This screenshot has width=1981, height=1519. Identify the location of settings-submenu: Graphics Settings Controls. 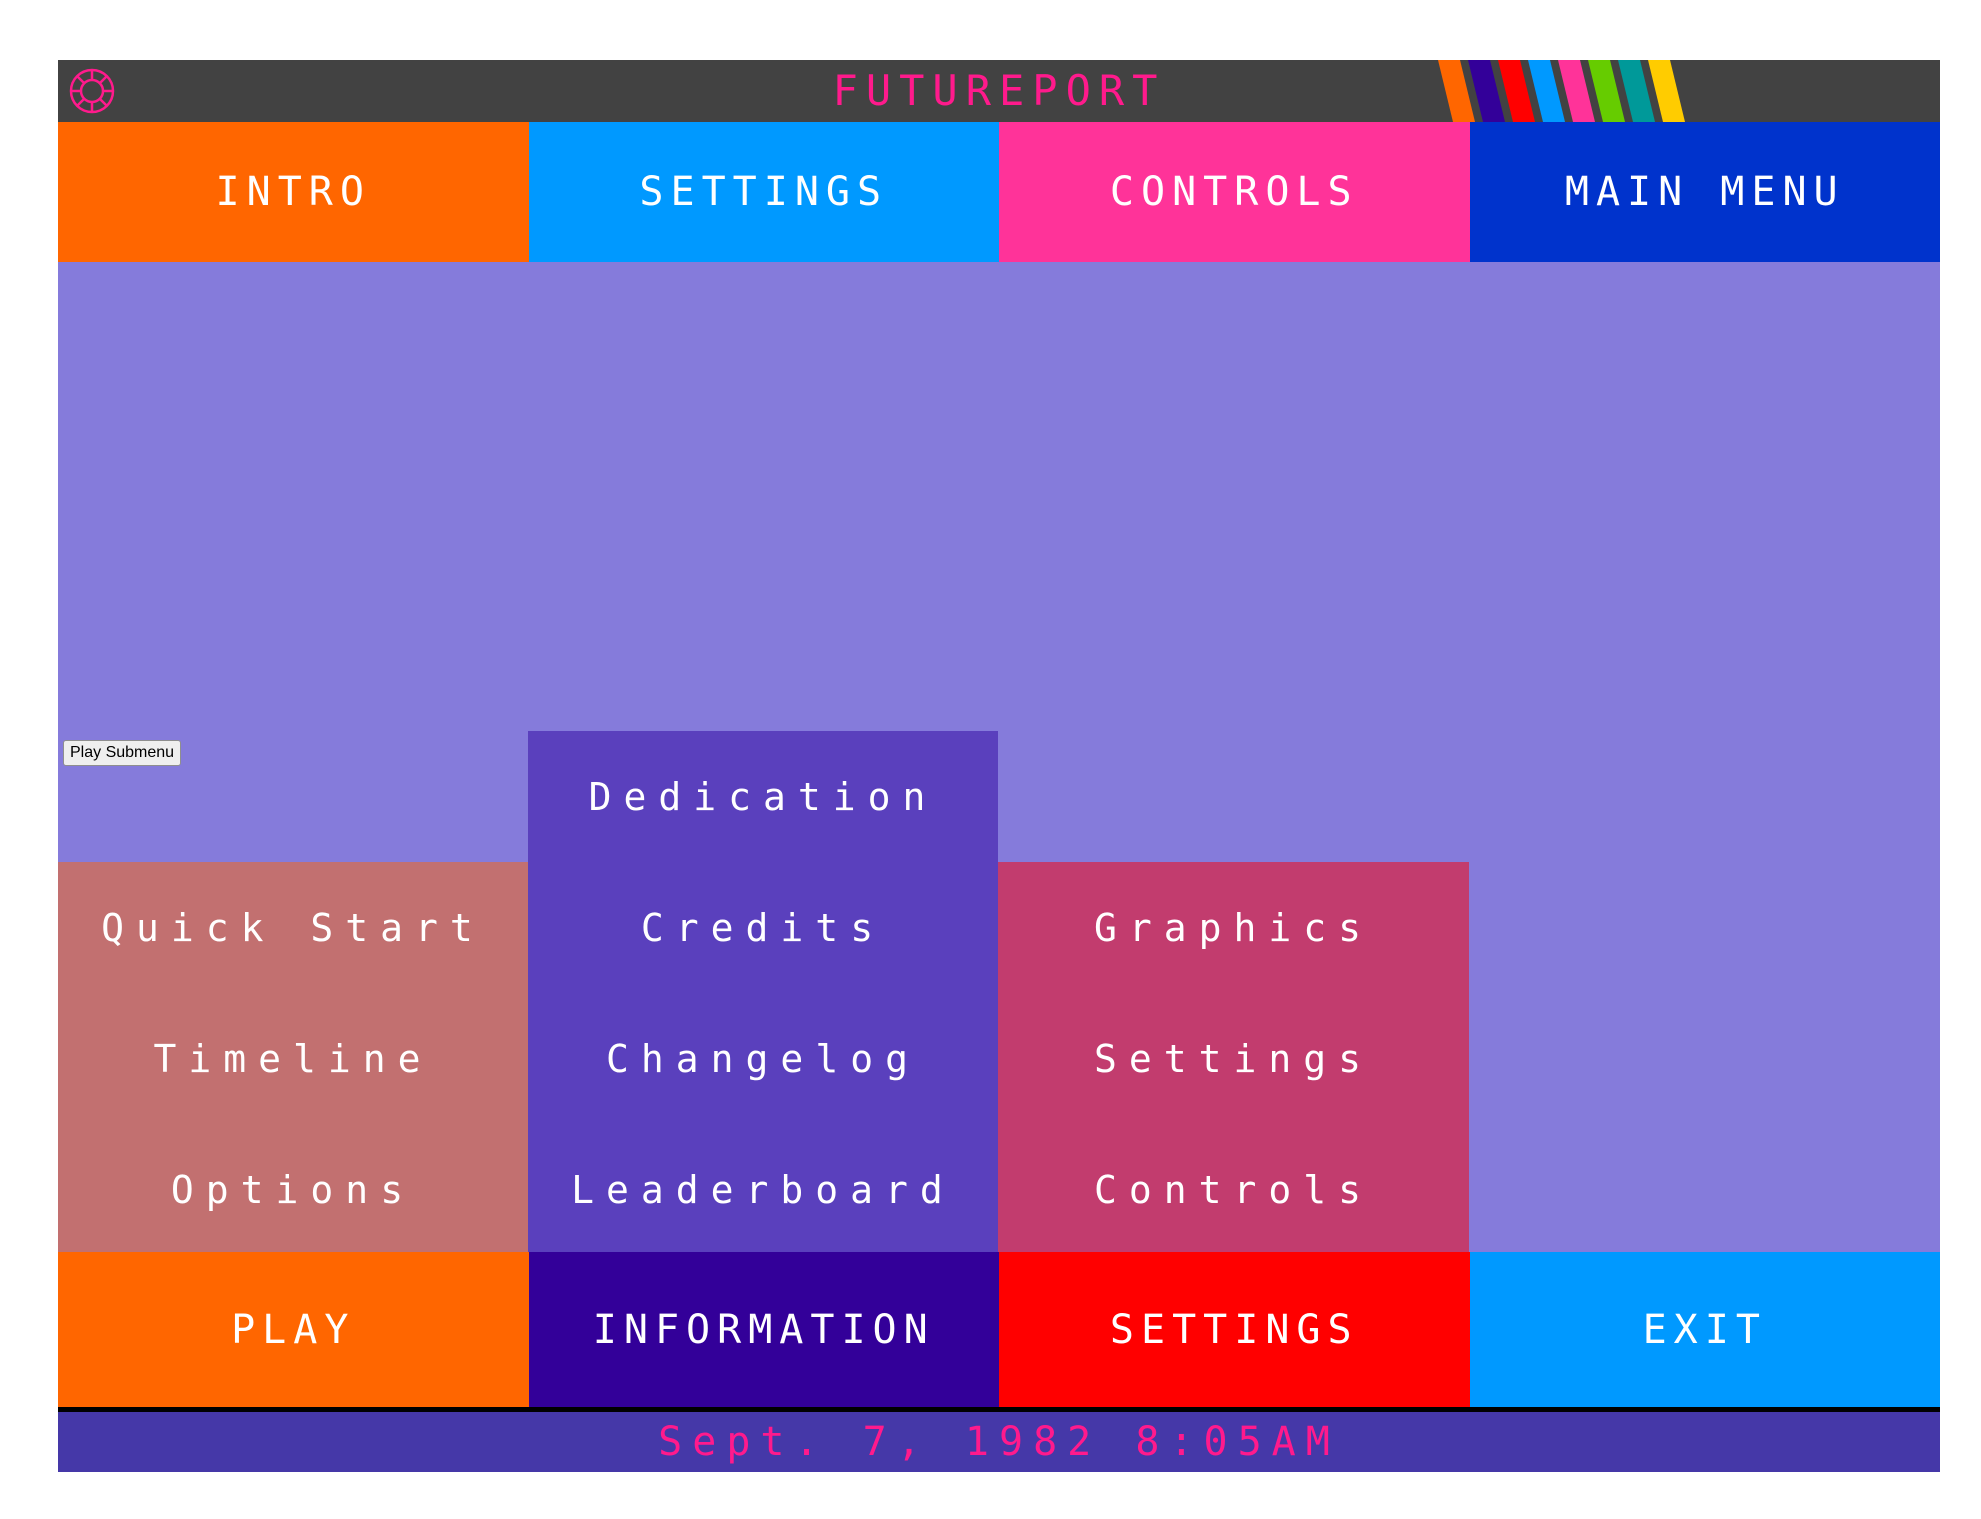
(1233, 1058).